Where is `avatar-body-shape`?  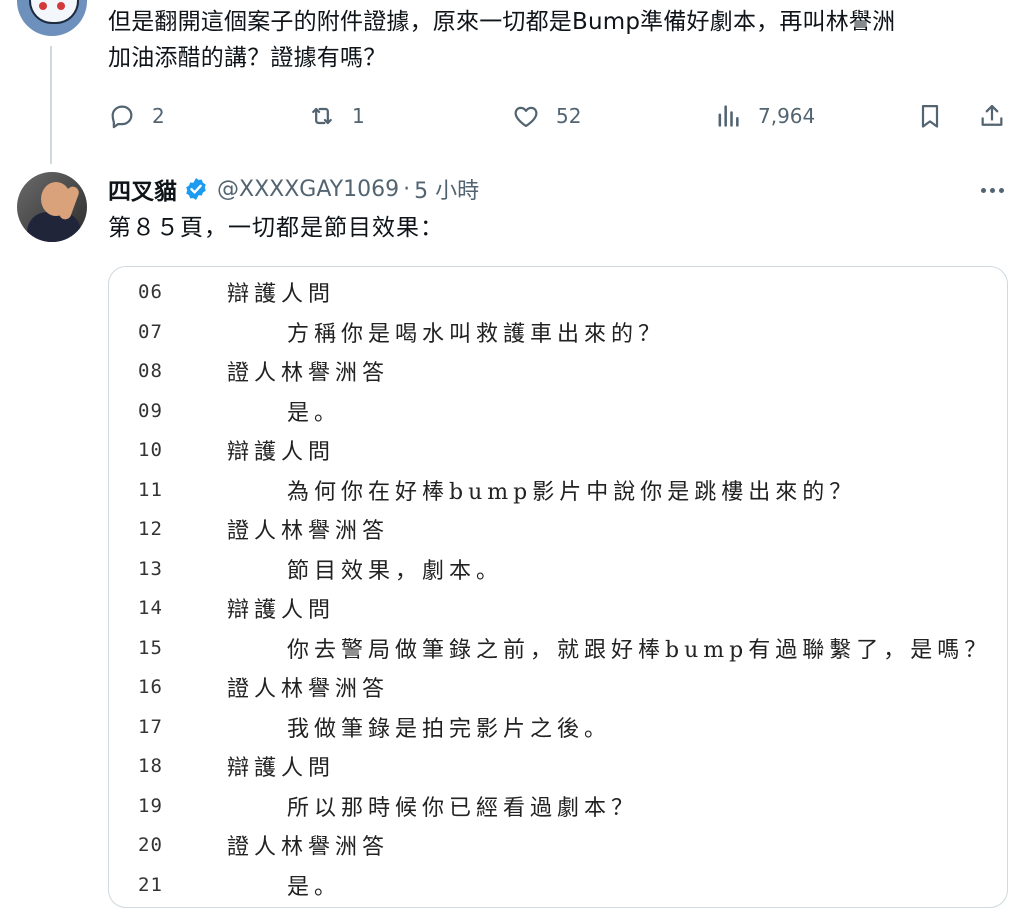
avatar-body-shape is located at coordinates (54, 227).